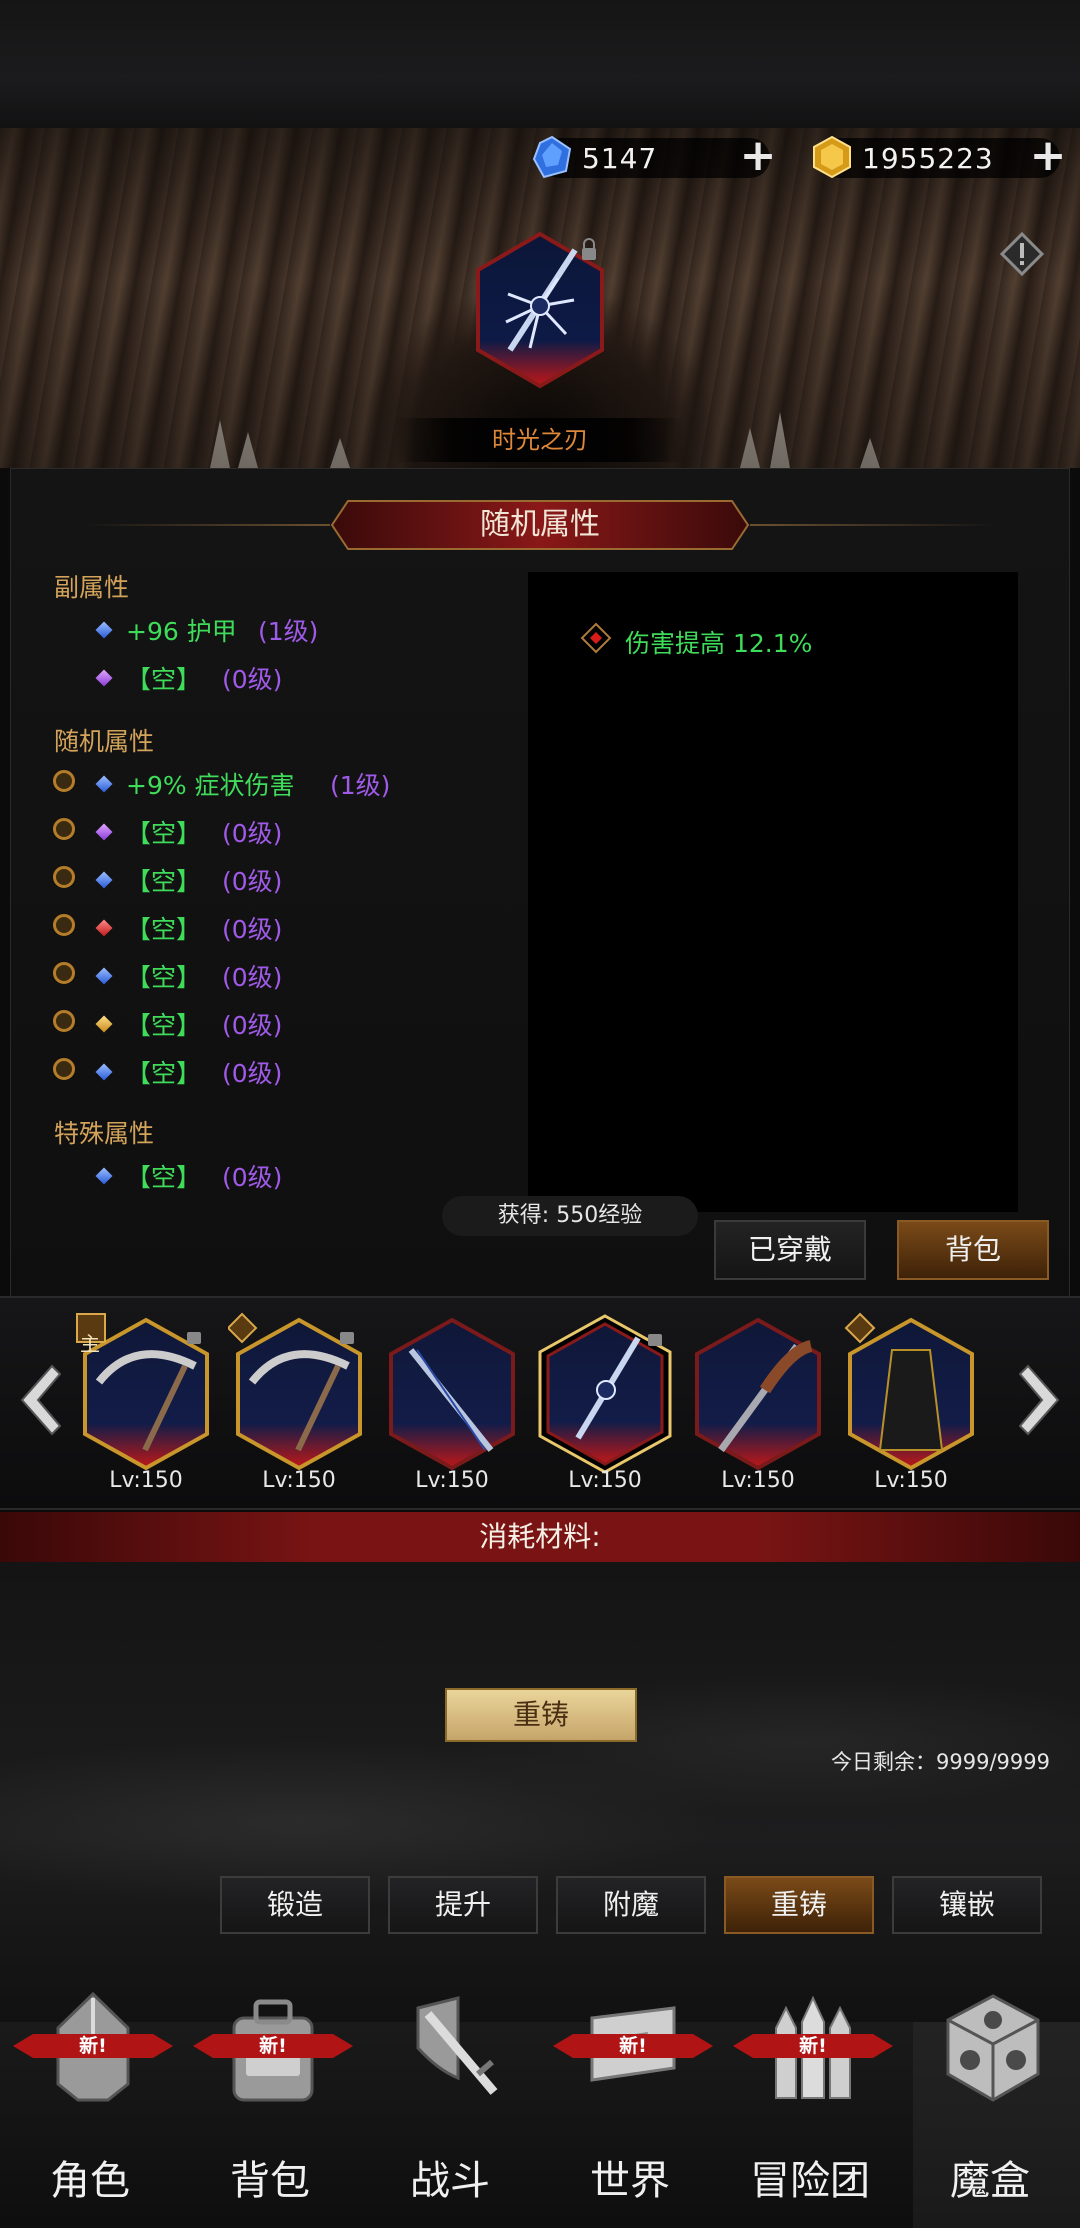 Image resolution: width=1080 pixels, height=2228 pixels. Describe the element at coordinates (810, 2177) in the screenshot. I see `nav-adventure-team: 冒险团` at that location.